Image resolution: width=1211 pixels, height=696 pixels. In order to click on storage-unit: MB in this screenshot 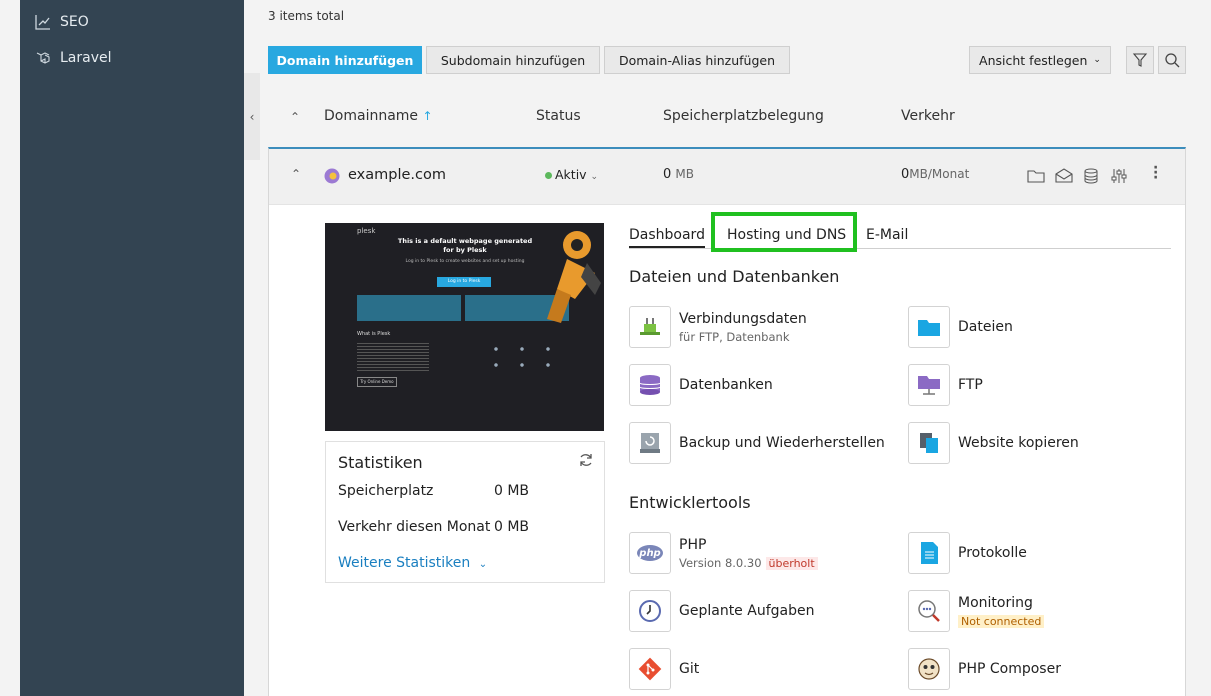, I will do `click(685, 174)`.